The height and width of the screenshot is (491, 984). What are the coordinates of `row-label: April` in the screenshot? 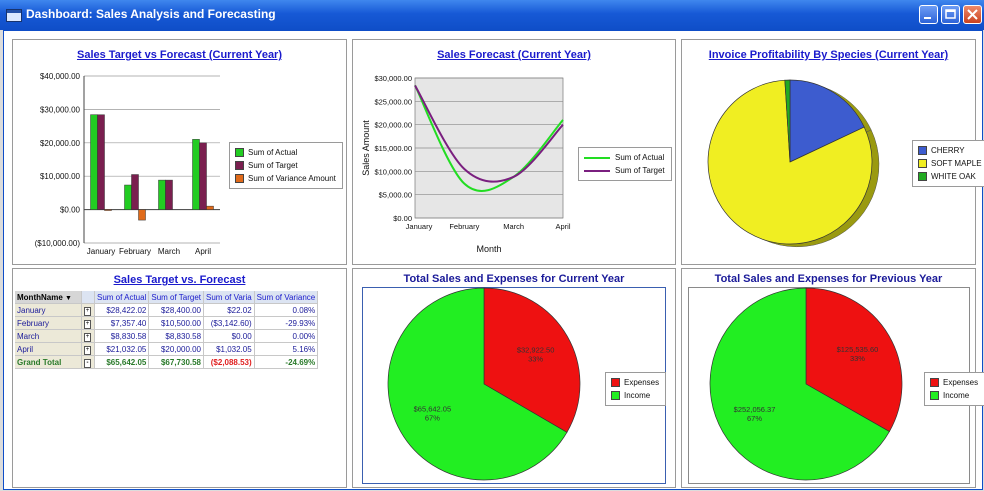 It's located at (48, 349).